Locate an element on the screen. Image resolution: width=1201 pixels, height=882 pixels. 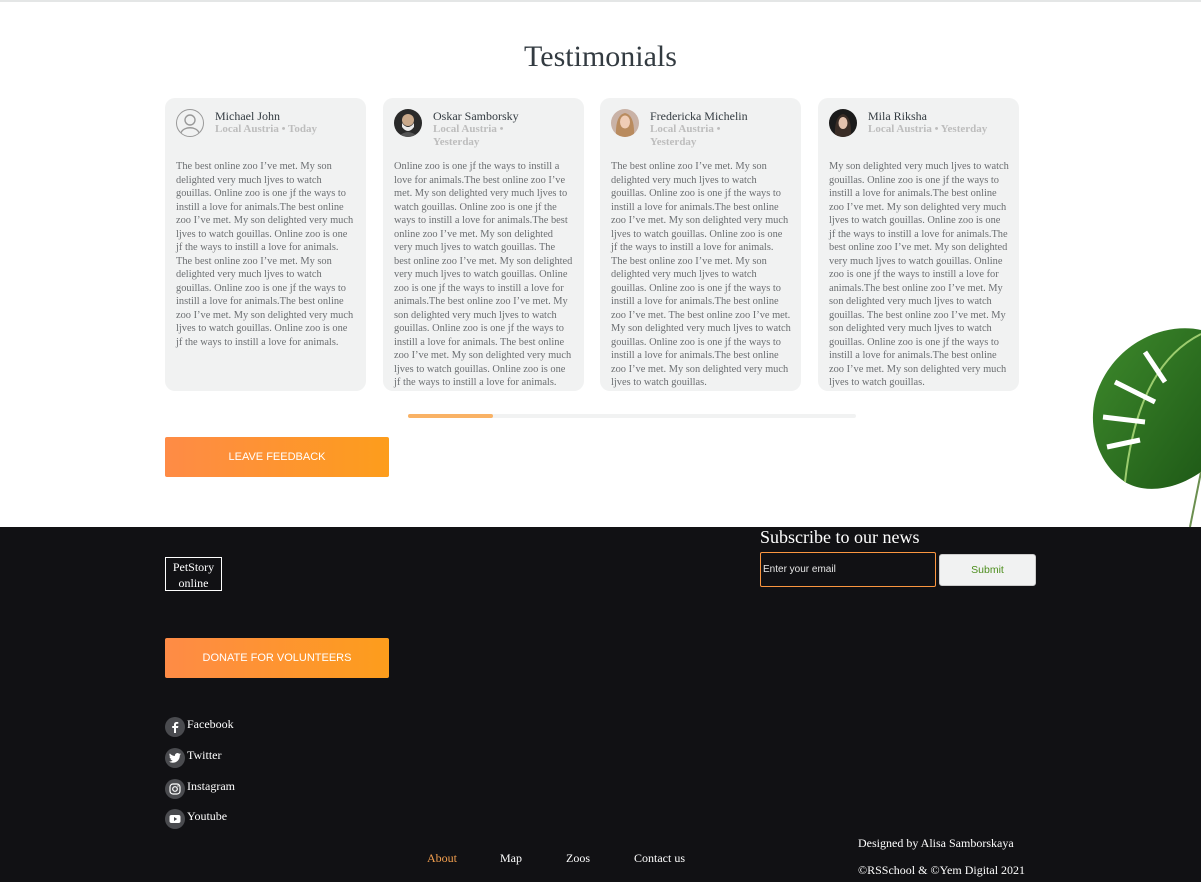
social-label: Youtube is located at coordinates (207, 815).